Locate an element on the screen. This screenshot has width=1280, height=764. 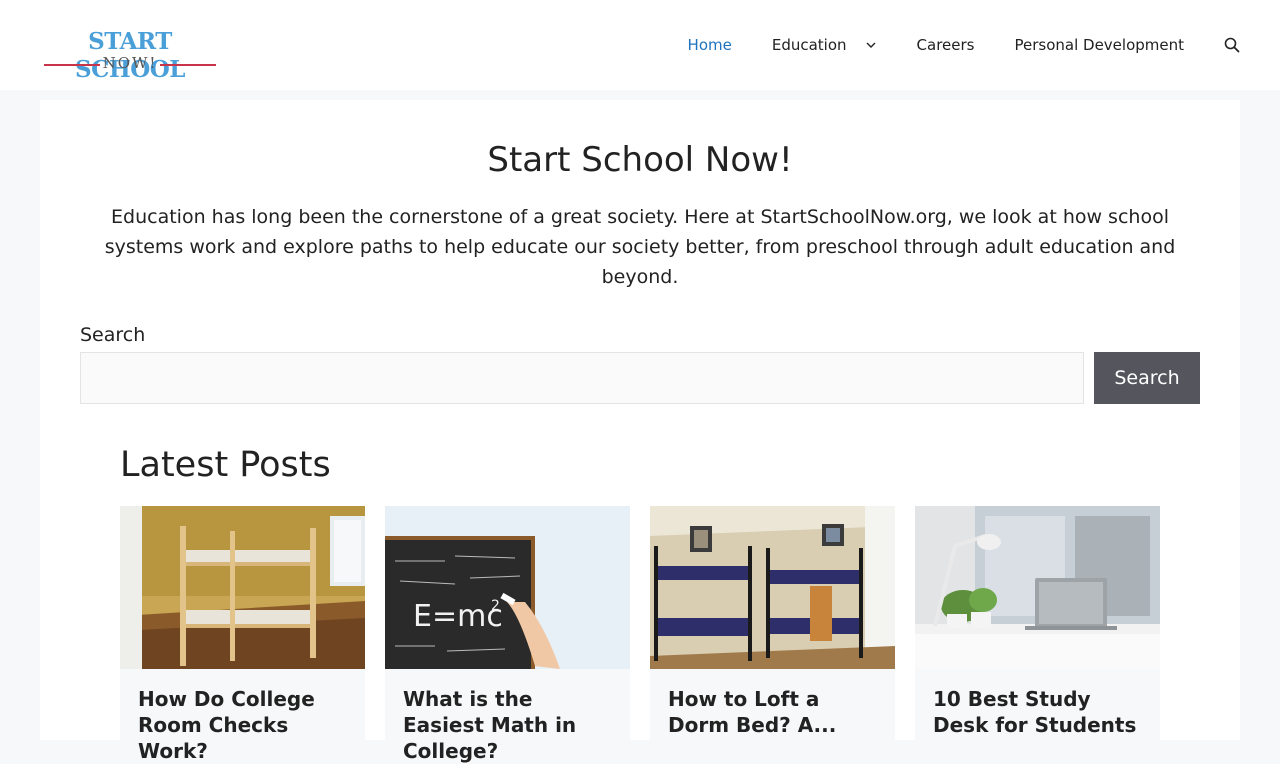
post-card: How Do College Room Checks Work? is located at coordinates (242, 634).